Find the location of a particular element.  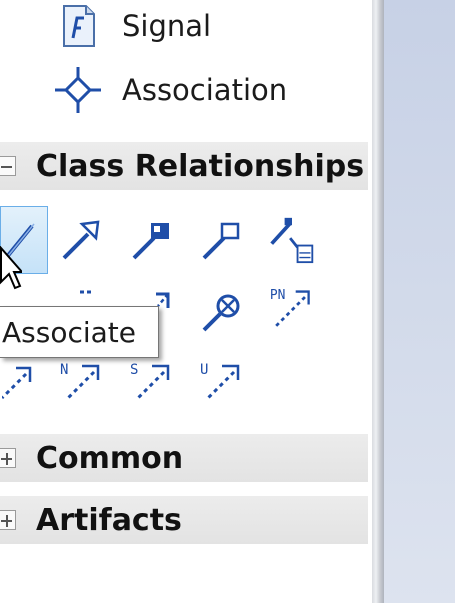

aggregate-tool-icon is located at coordinates (221, 241).